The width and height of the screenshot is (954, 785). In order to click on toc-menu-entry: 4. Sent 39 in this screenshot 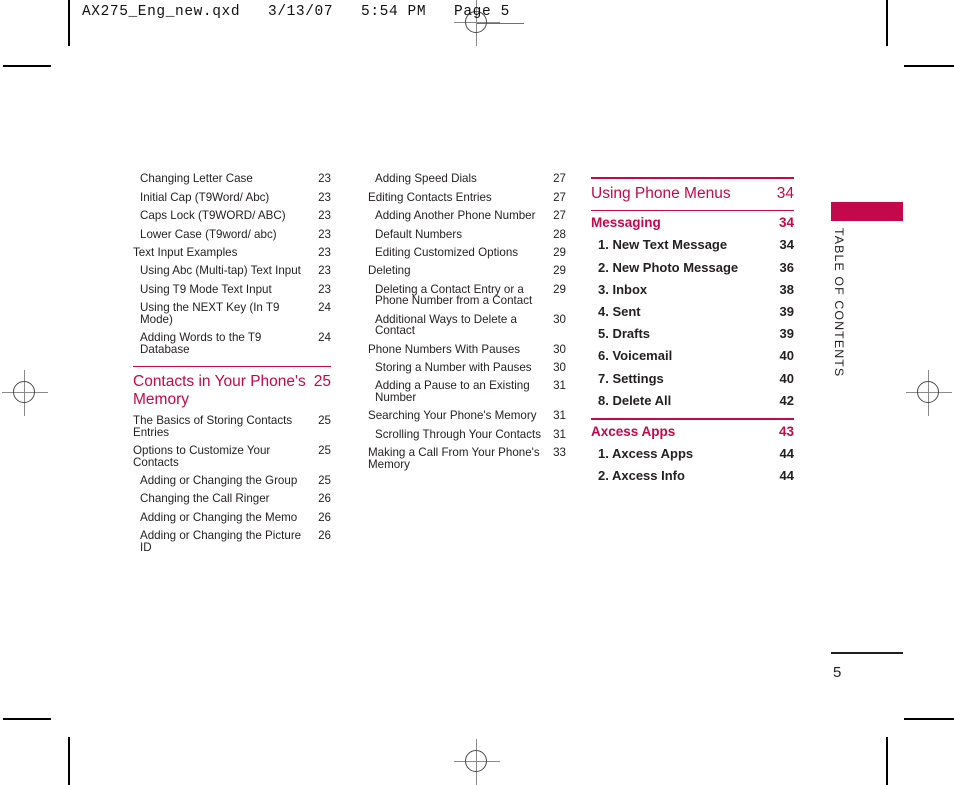, I will do `click(696, 311)`.